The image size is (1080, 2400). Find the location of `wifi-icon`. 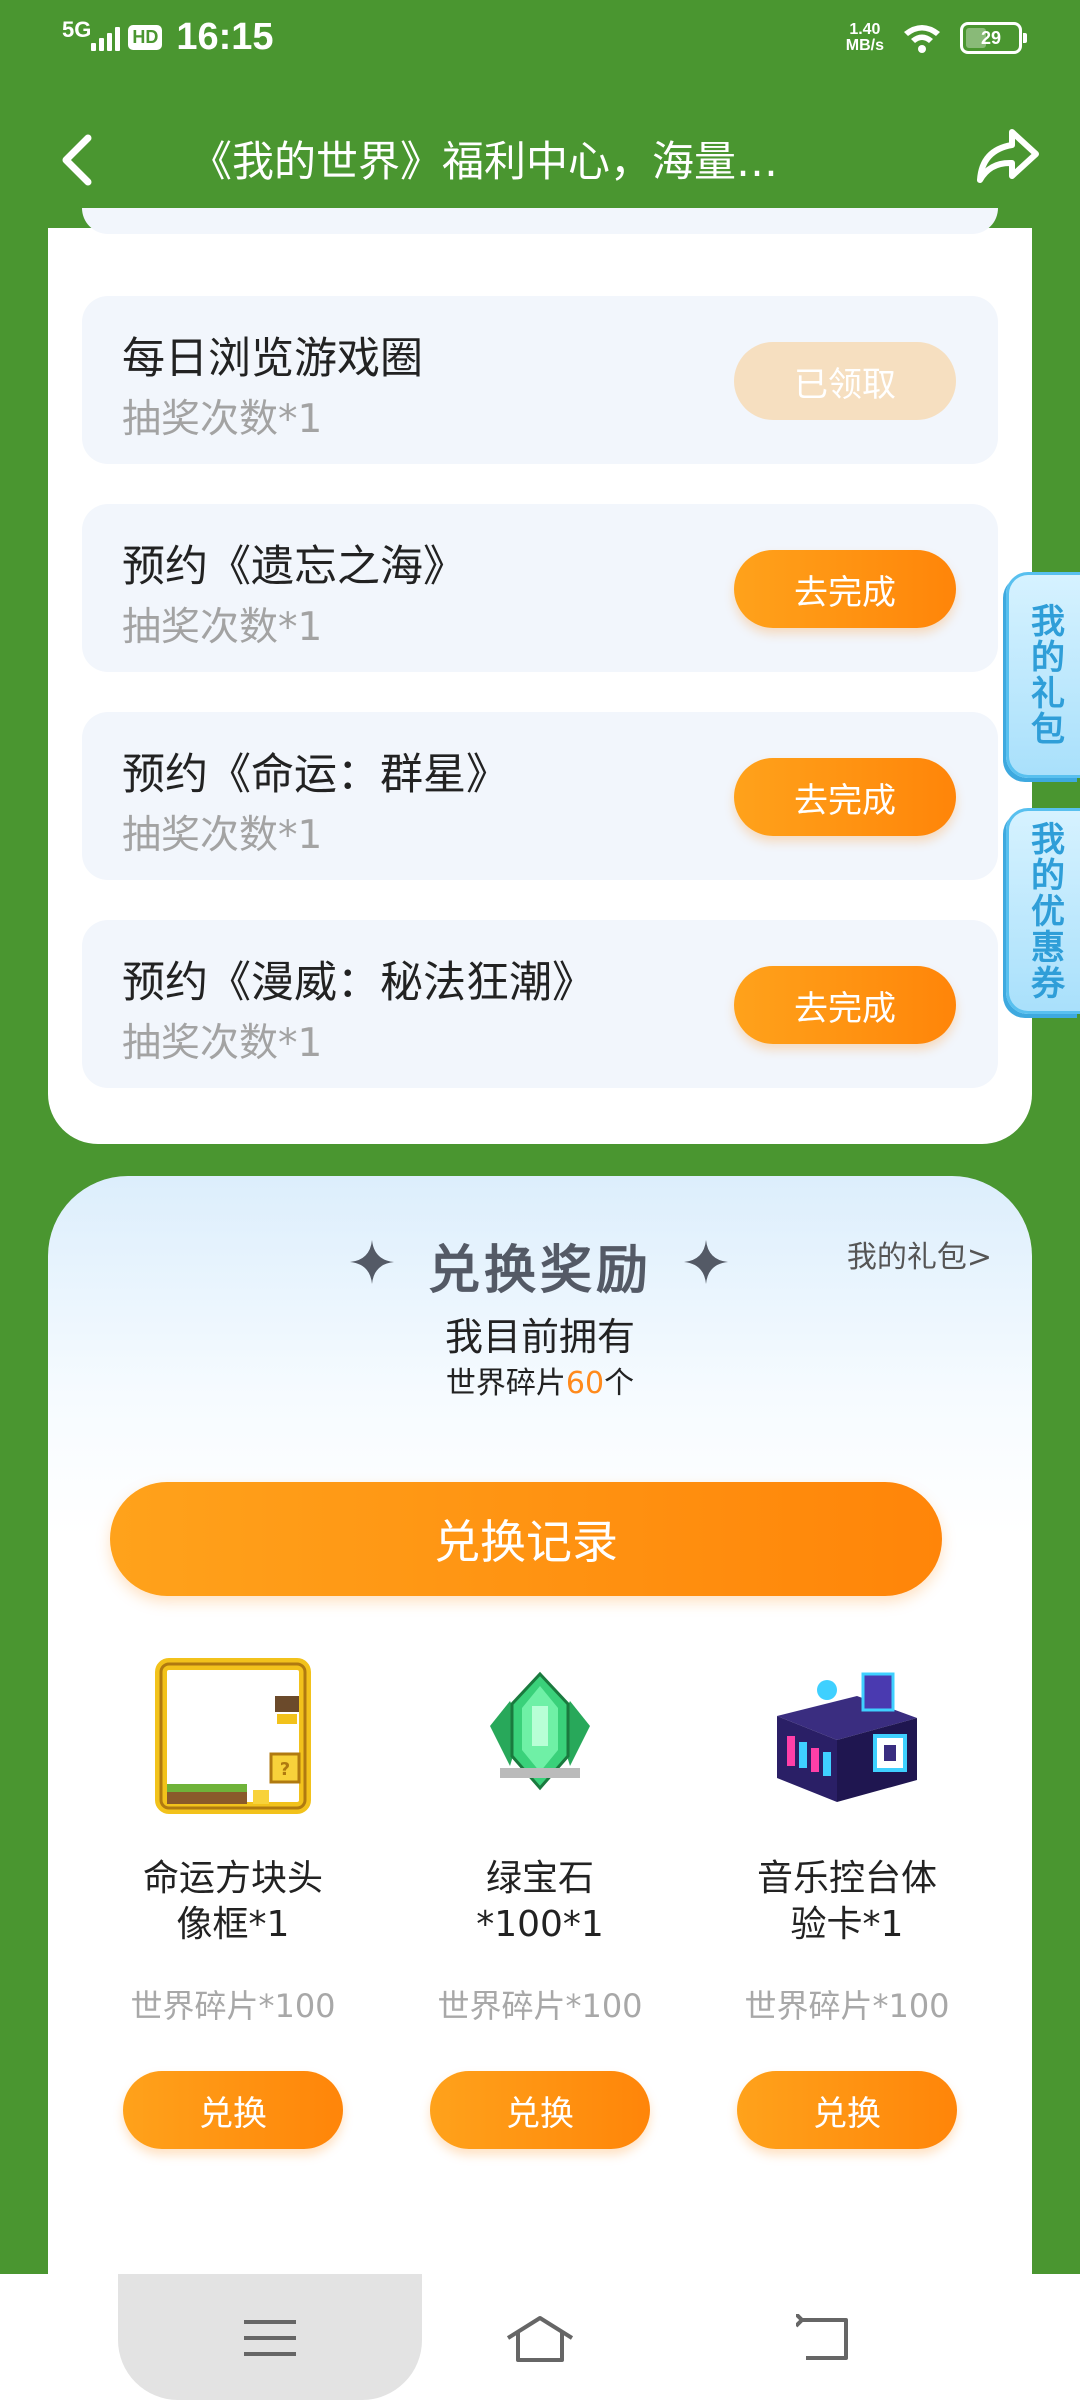

wifi-icon is located at coordinates (922, 39).